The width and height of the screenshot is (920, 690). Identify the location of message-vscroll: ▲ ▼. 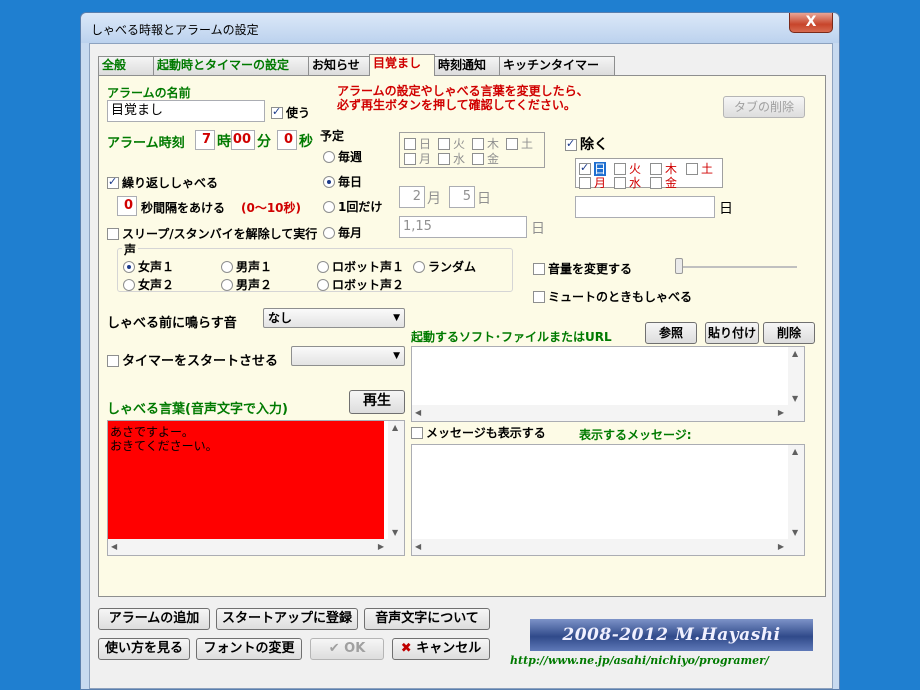
(796, 492).